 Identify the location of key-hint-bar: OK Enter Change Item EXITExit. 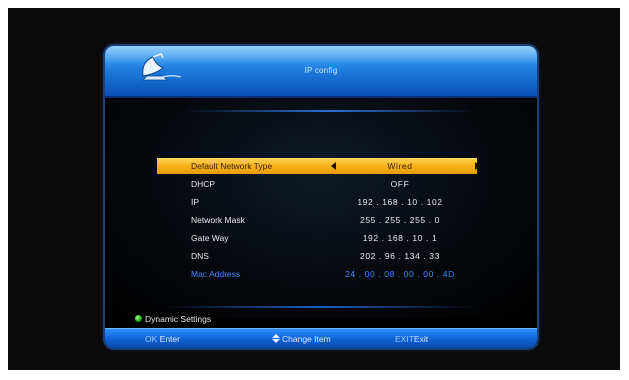
(321, 338).